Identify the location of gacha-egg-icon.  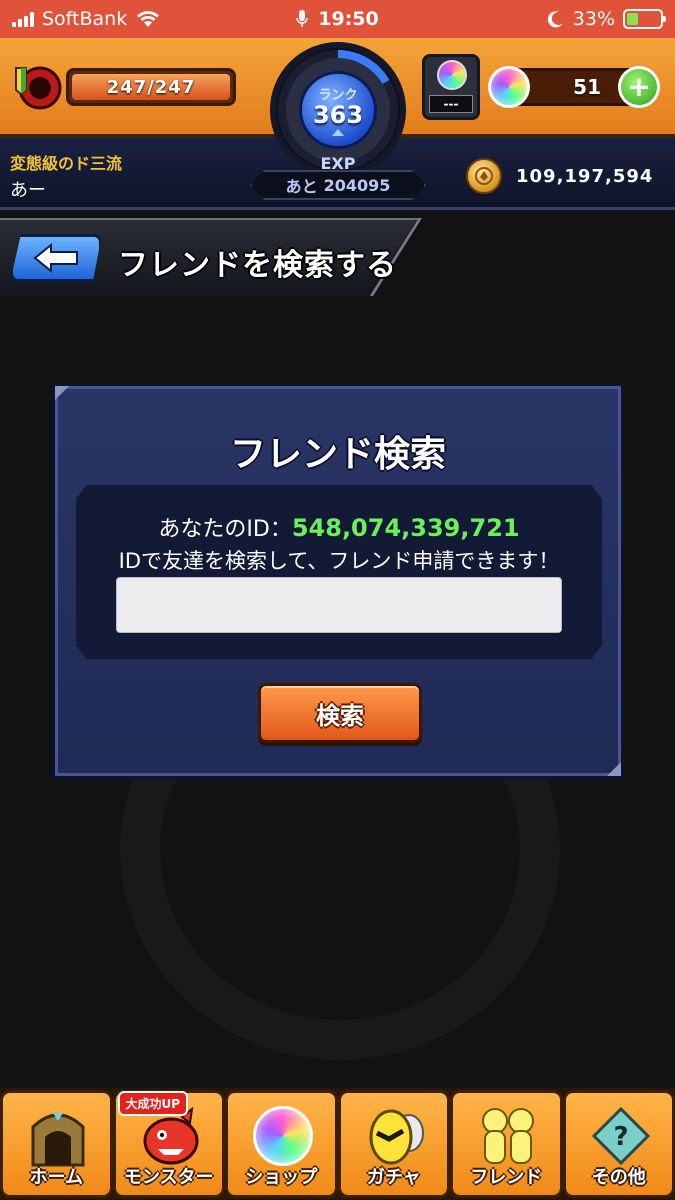
(396, 1137).